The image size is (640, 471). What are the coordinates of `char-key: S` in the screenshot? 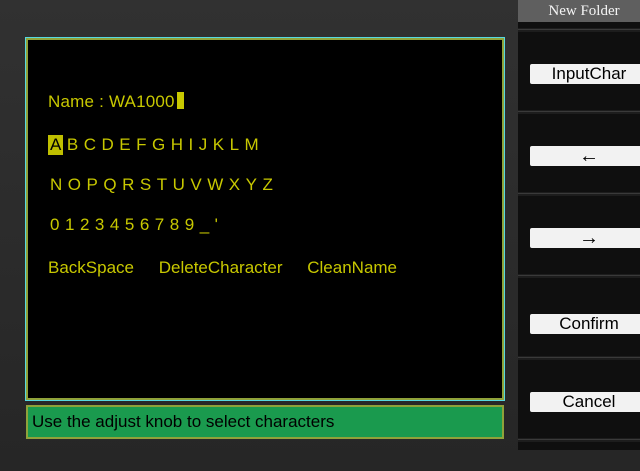 It's located at (145, 185).